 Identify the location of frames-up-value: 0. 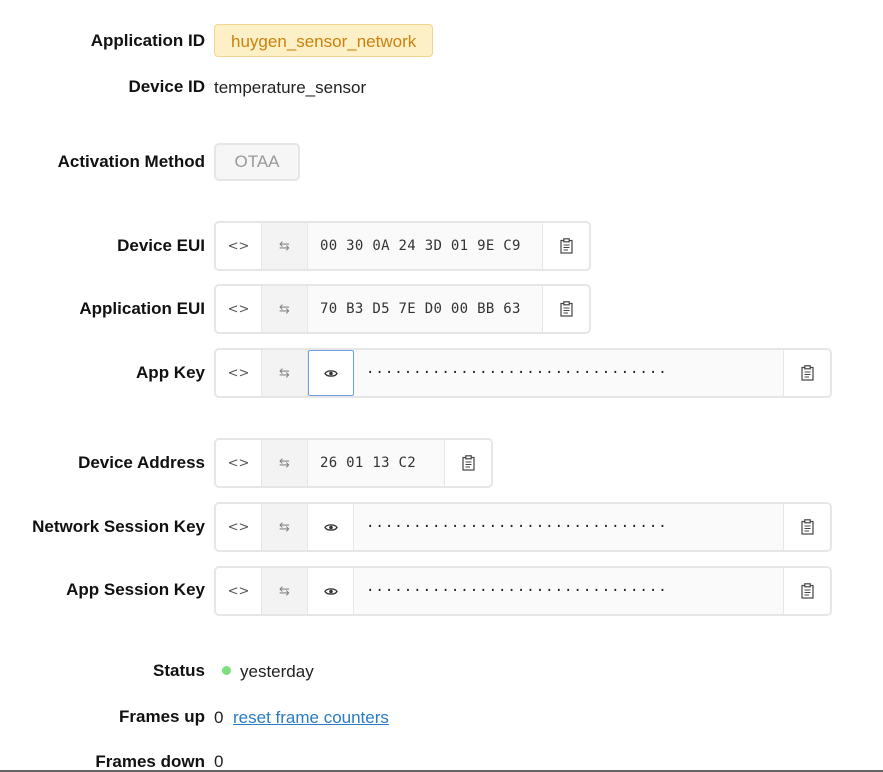
(219, 717).